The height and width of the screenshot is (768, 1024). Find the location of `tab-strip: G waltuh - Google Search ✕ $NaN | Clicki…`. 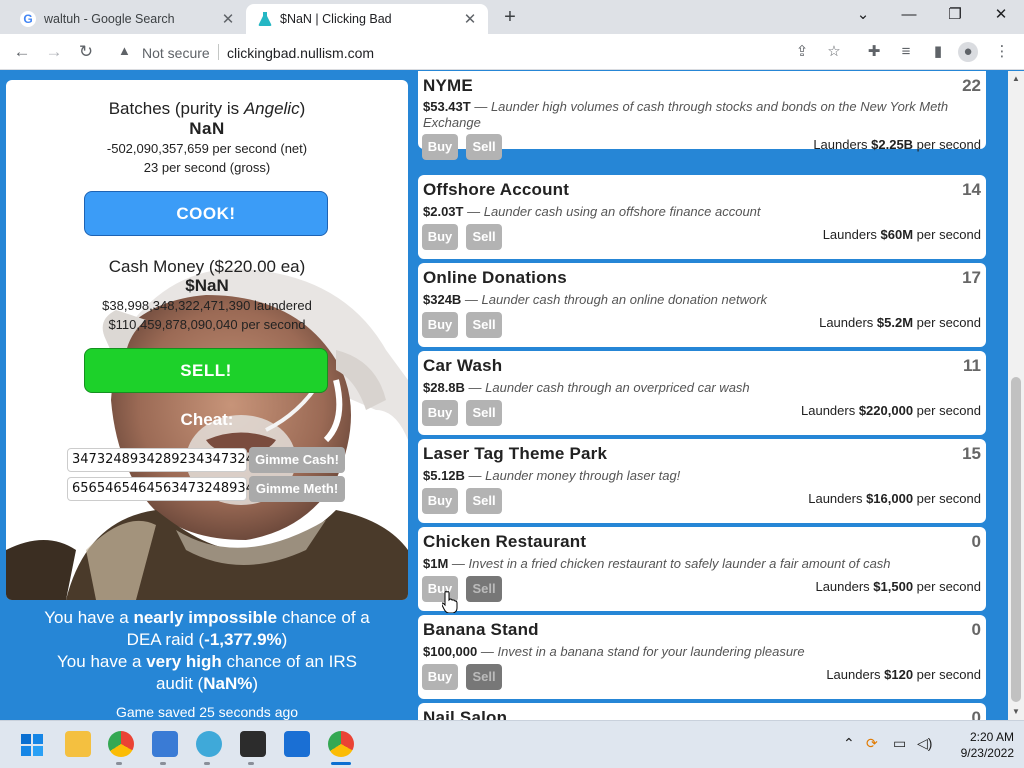

tab-strip: G waltuh - Google Search ✕ $NaN | Clicki… is located at coordinates (512, 17).